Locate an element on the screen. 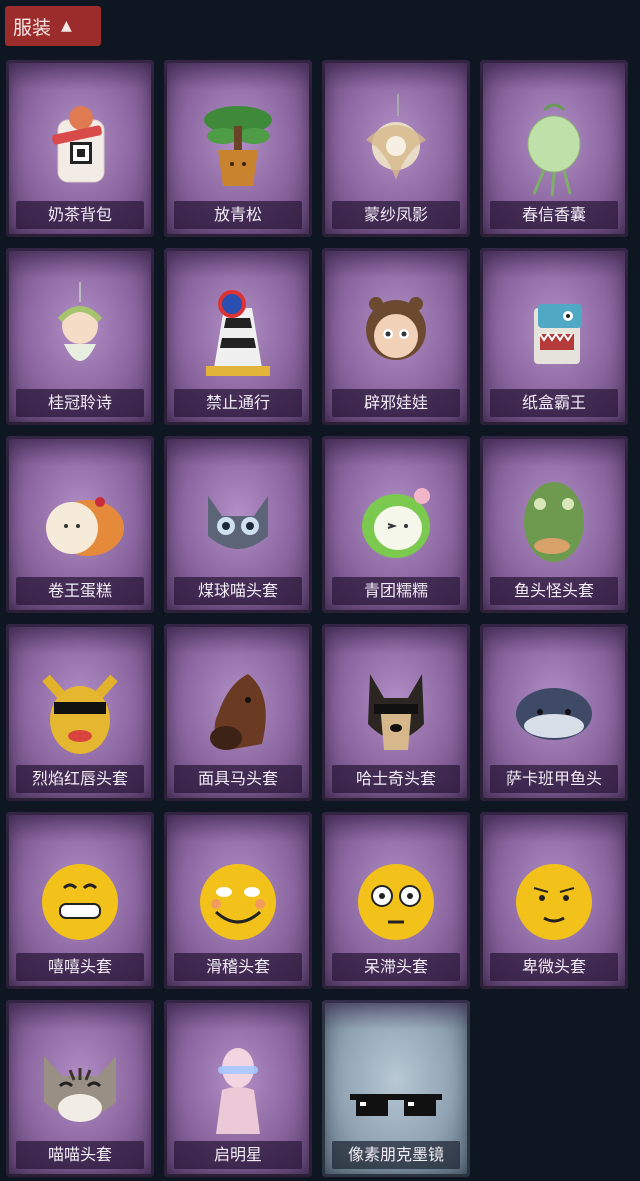 Image resolution: width=640 pixels, height=1181 pixels. horse-mask-icon is located at coordinates (238, 712).